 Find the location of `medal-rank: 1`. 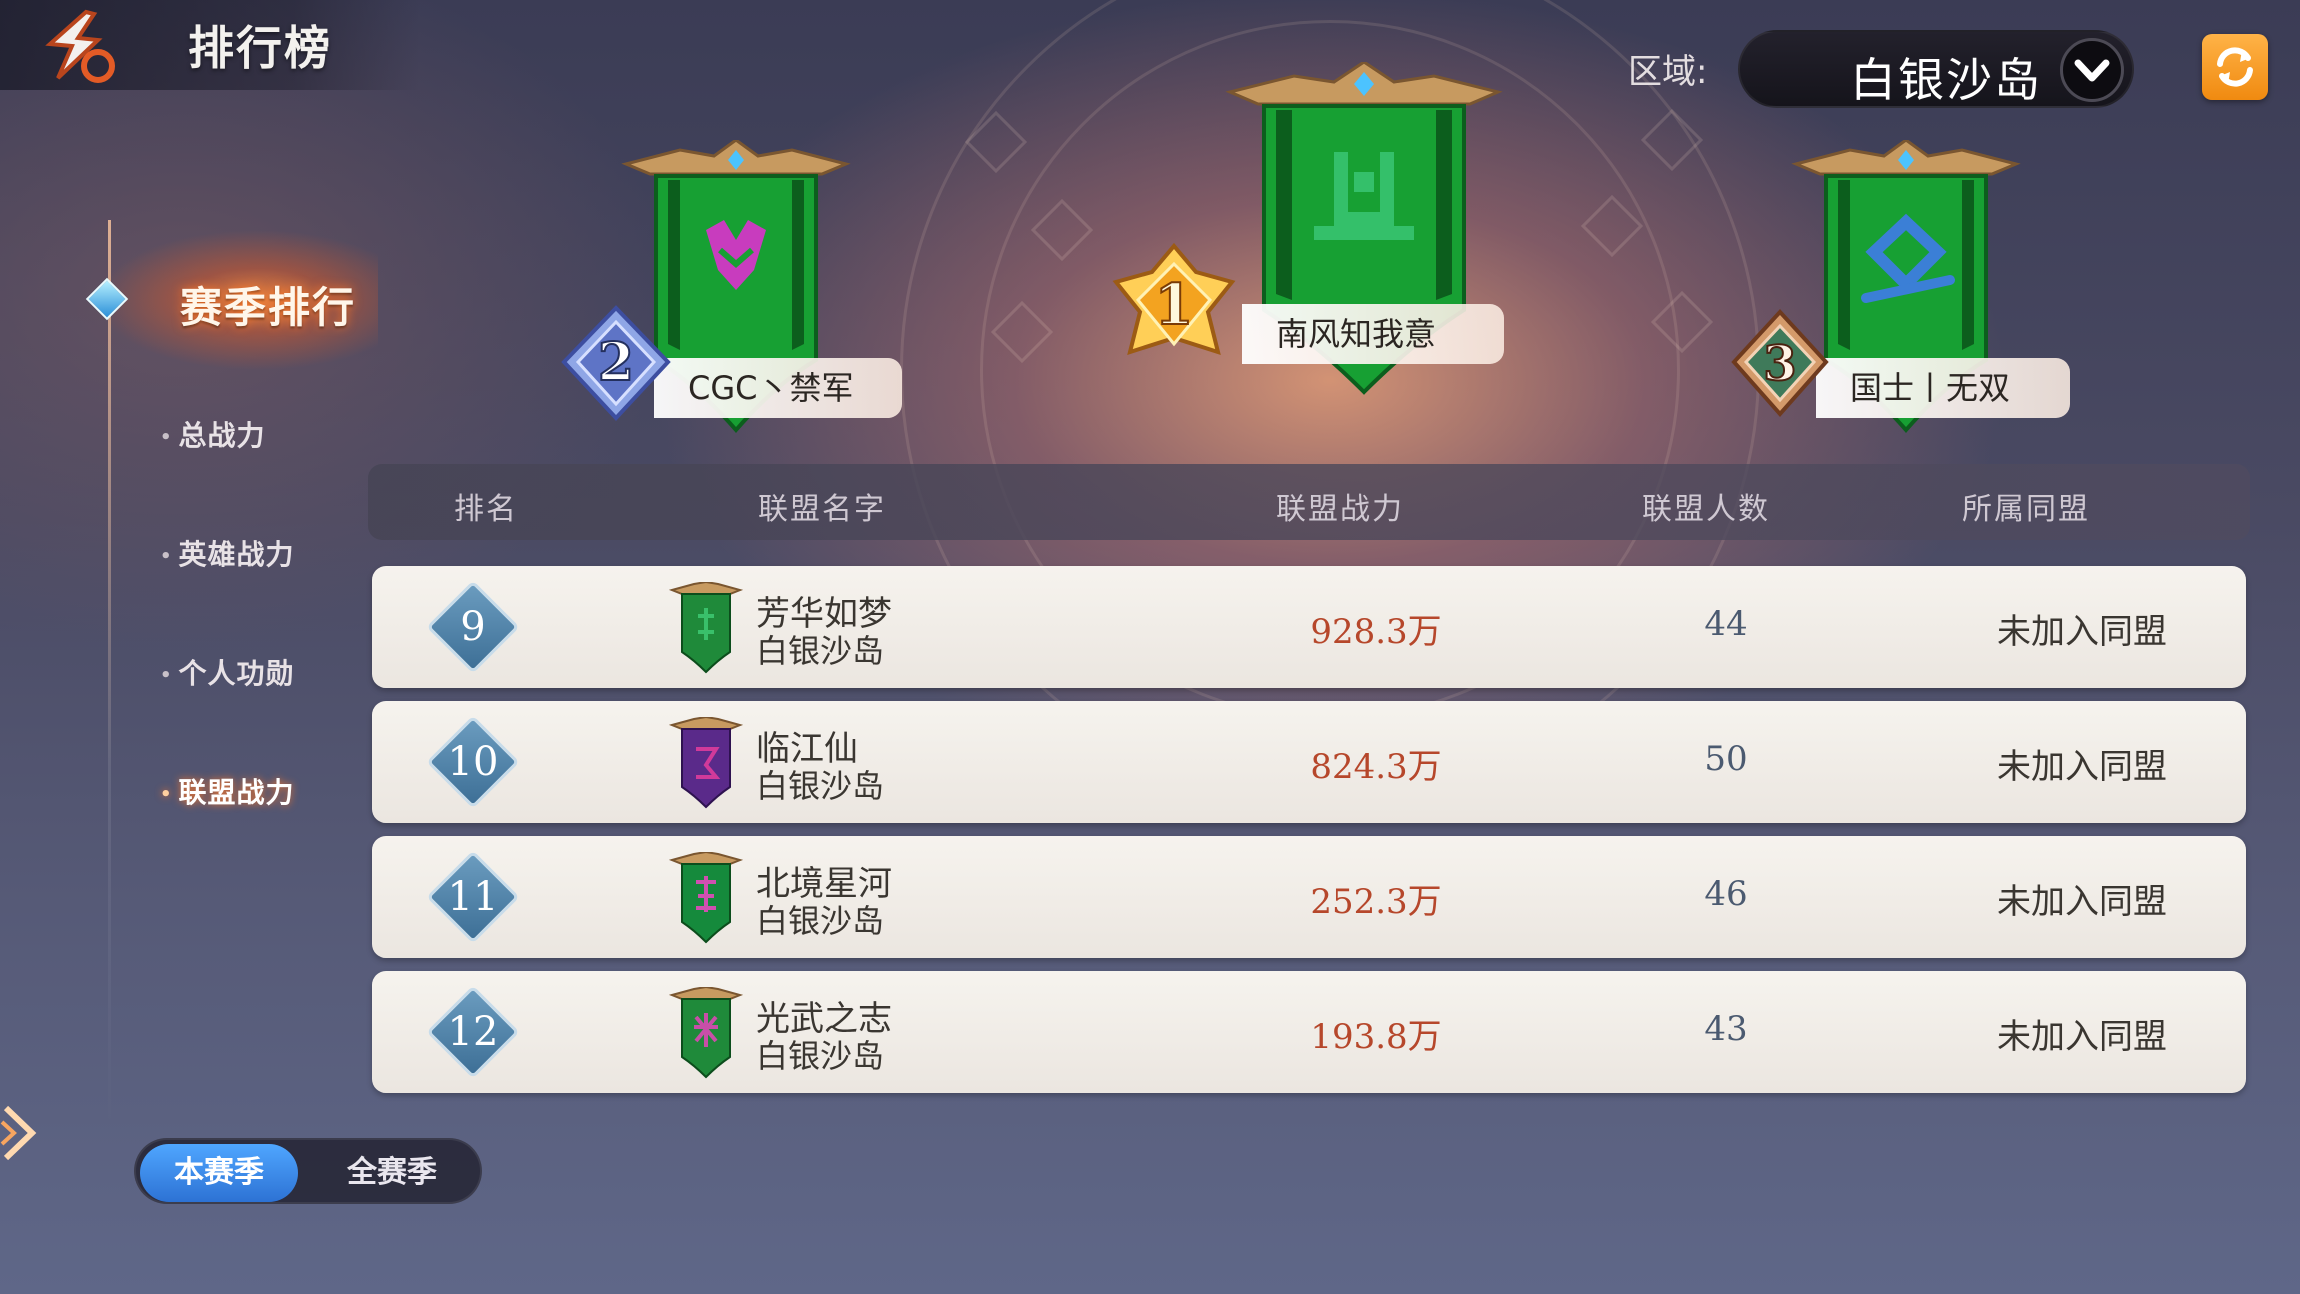

medal-rank: 1 is located at coordinates (1174, 305).